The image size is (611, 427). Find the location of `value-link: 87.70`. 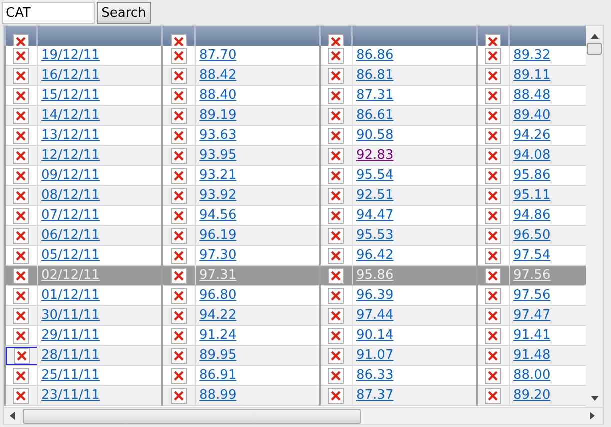

value-link: 87.70 is located at coordinates (218, 55).